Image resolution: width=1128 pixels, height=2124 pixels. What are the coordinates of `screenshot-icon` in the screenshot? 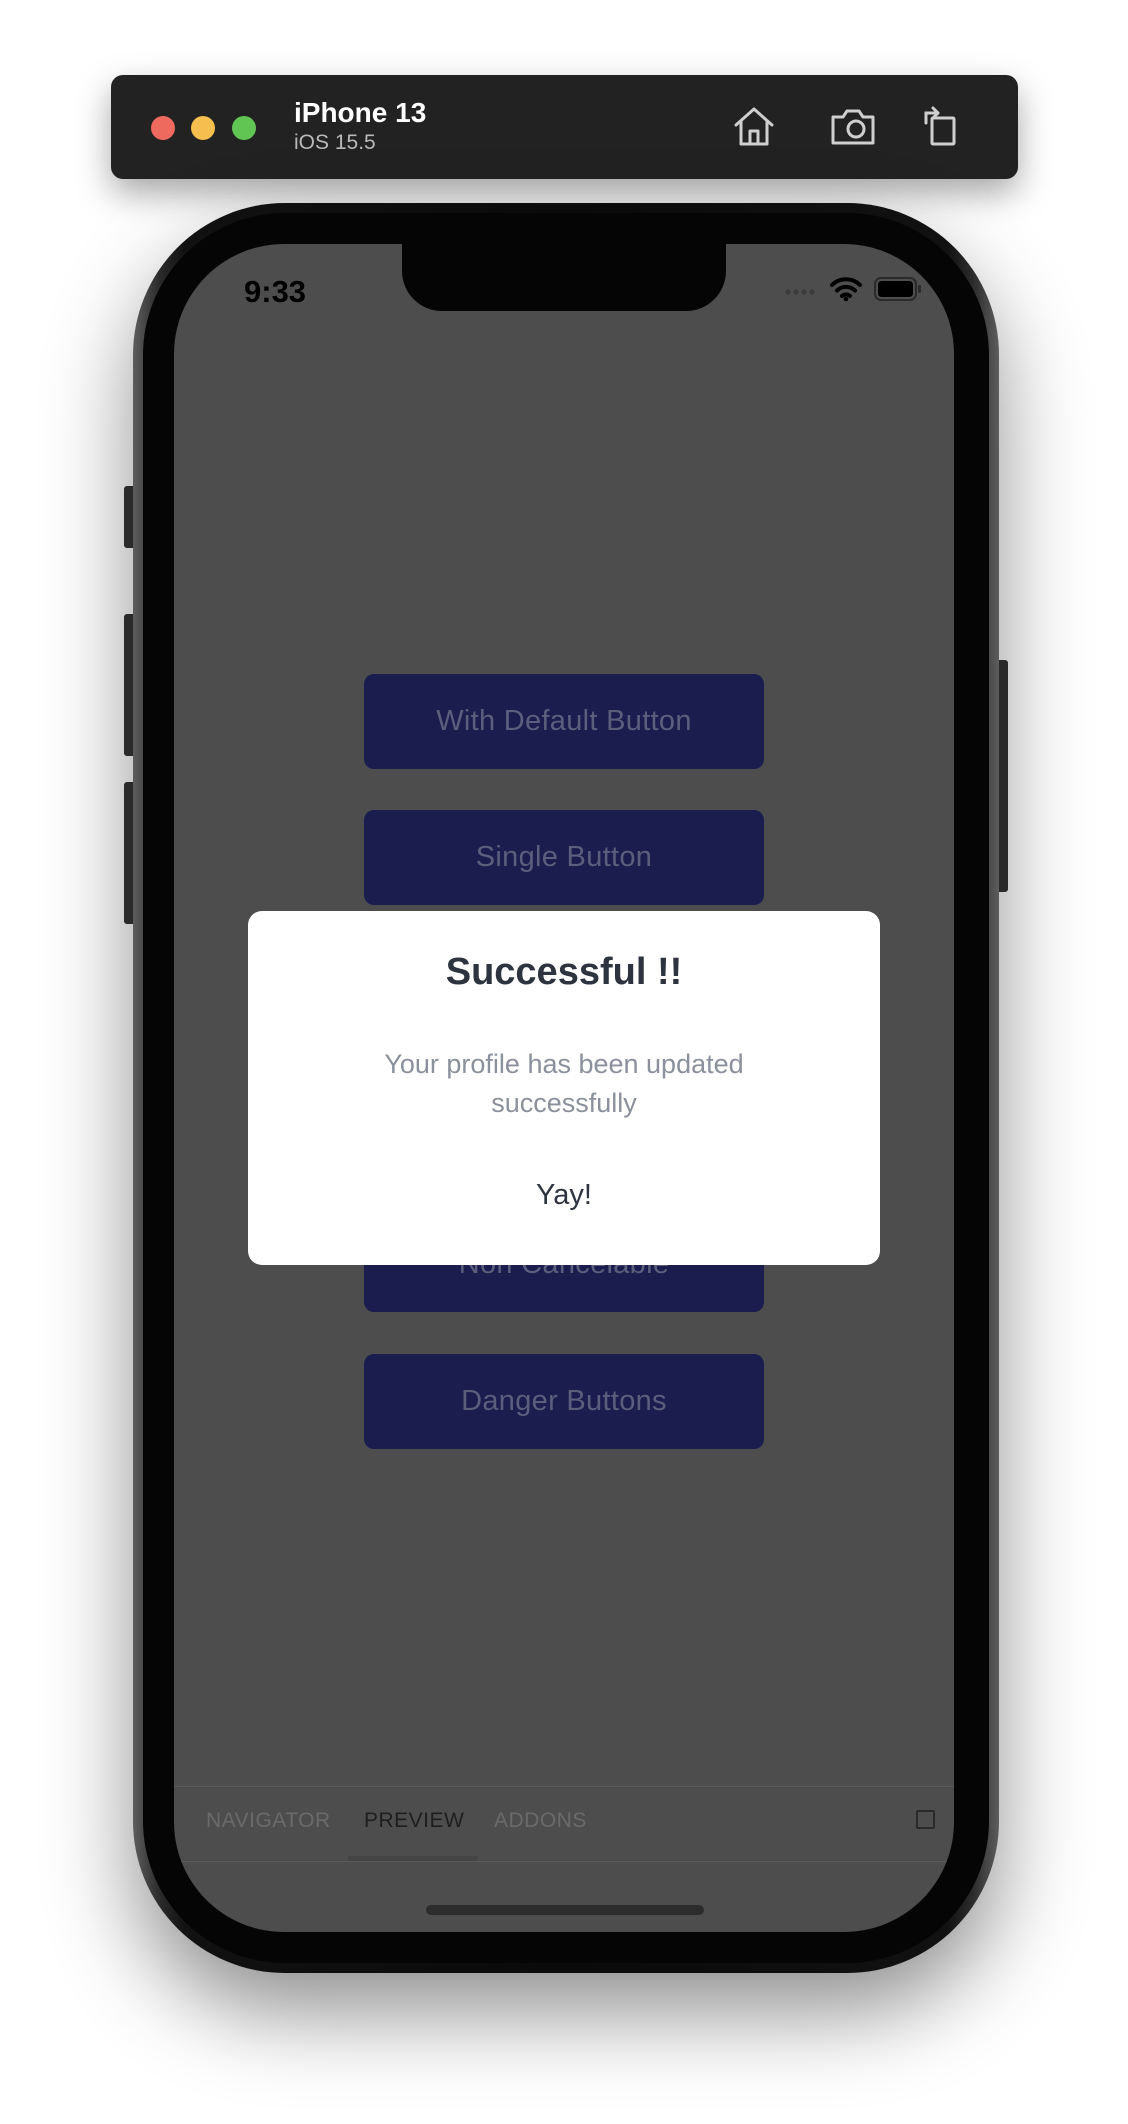 It's located at (853, 126).